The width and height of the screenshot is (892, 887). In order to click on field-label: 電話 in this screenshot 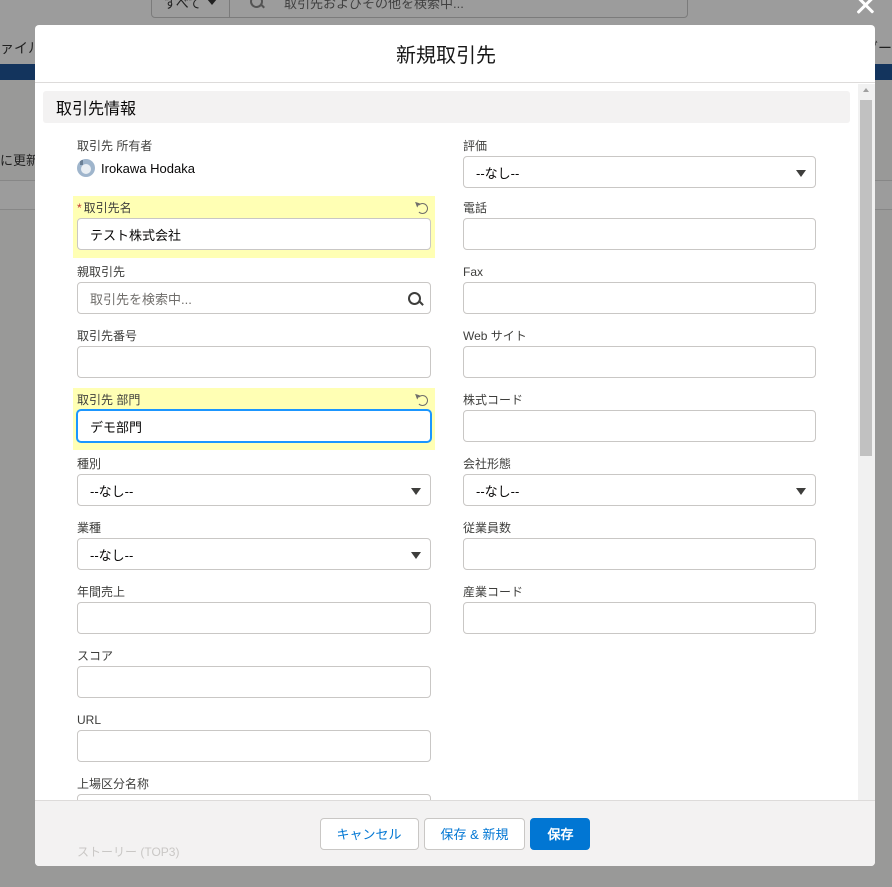, I will do `click(475, 208)`.